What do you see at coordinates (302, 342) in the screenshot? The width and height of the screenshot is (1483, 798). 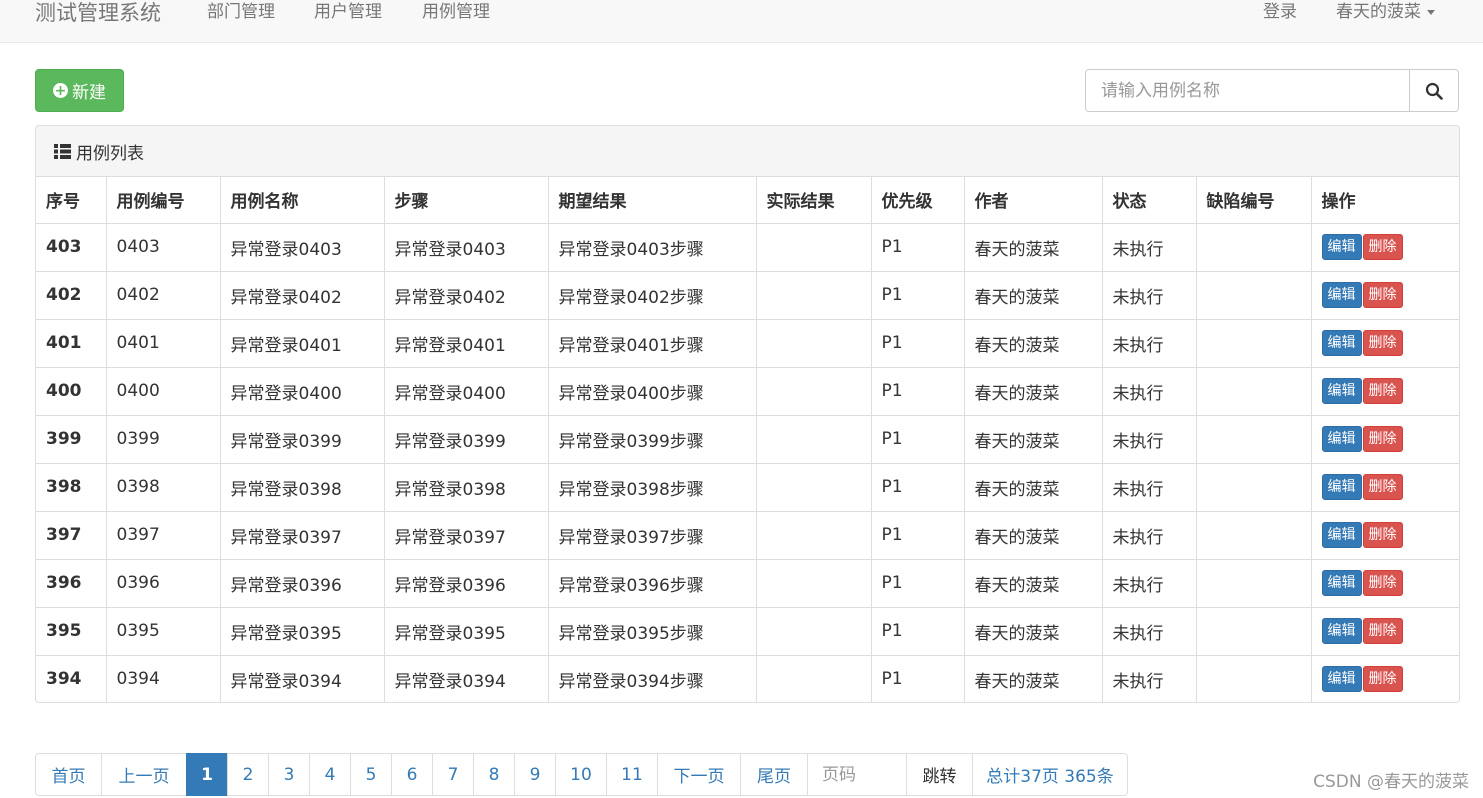 I see `cell-name: 异常登录0401` at bounding box center [302, 342].